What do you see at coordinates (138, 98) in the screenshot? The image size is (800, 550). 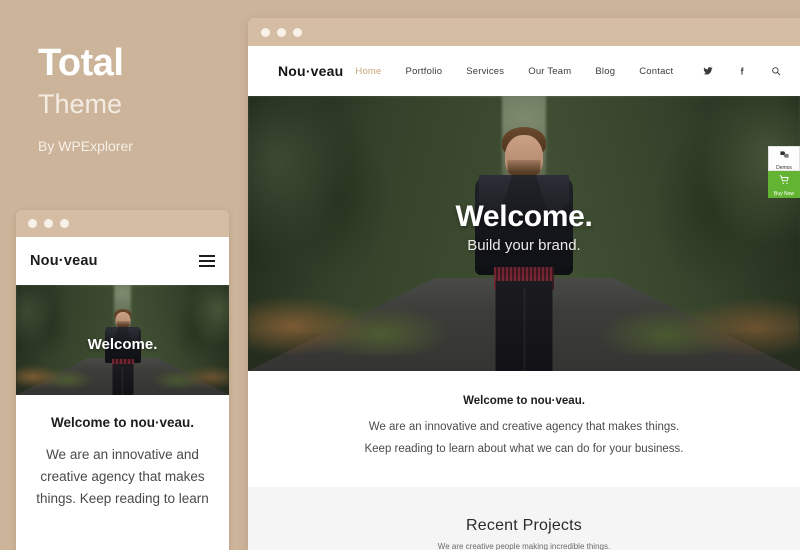 I see `promo-block: Total Theme By WPExplorer` at bounding box center [138, 98].